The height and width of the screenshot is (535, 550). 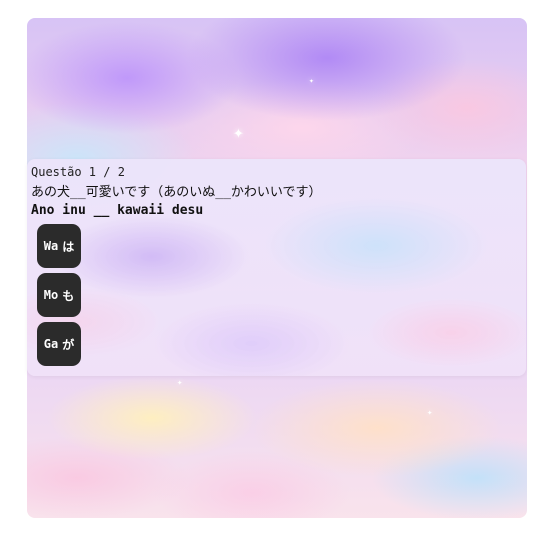 What do you see at coordinates (51, 295) in the screenshot?
I see `option-romaji: Mo` at bounding box center [51, 295].